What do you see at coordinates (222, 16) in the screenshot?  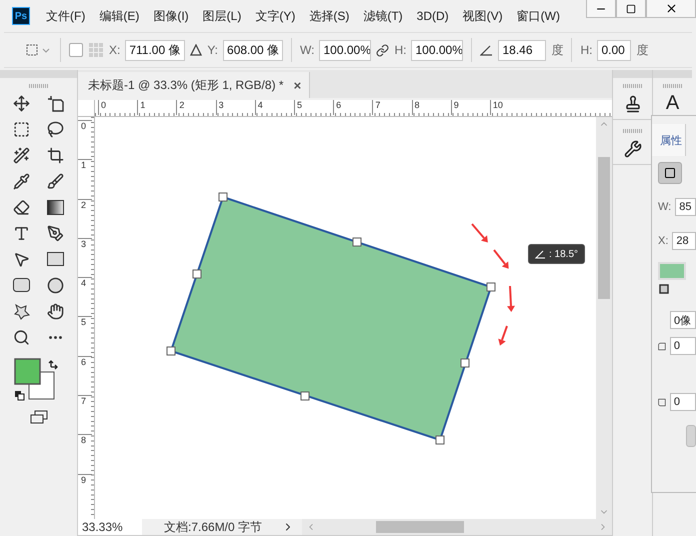 I see `menu-item: 图层(L)` at bounding box center [222, 16].